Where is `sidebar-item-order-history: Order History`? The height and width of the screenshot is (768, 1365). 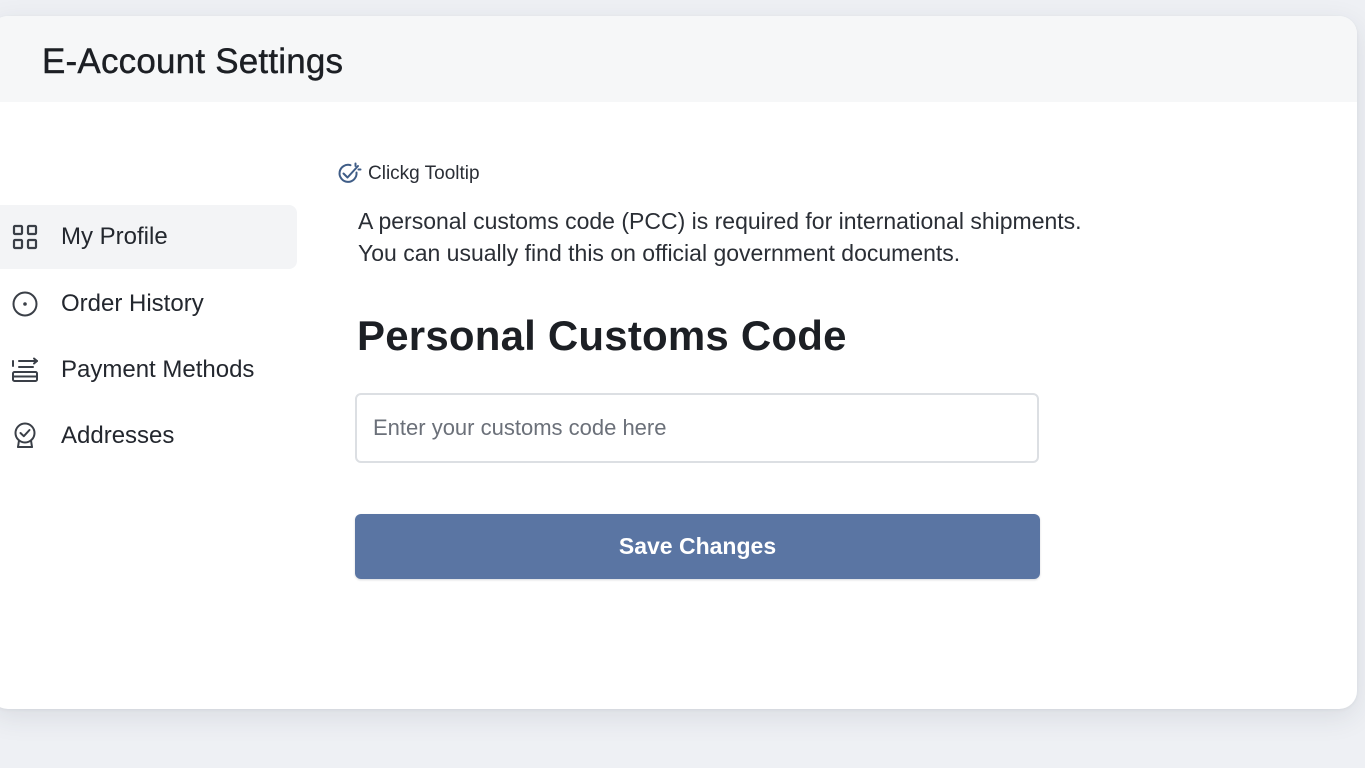
sidebar-item-order-history: Order History is located at coordinates (148, 304).